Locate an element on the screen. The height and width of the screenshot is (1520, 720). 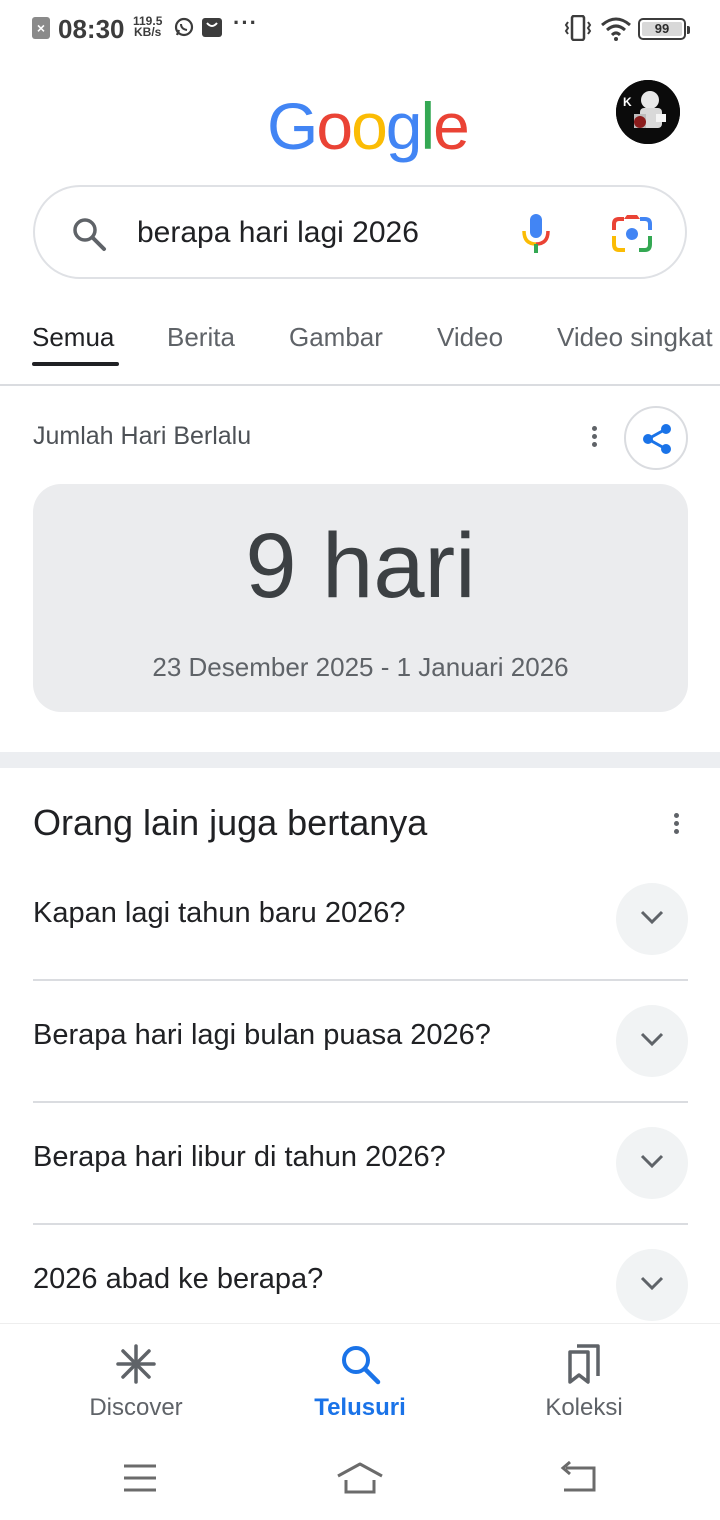
paa-question-text: Berapa hari lagi bulan puasa 2026? is located at coordinates (262, 1035).